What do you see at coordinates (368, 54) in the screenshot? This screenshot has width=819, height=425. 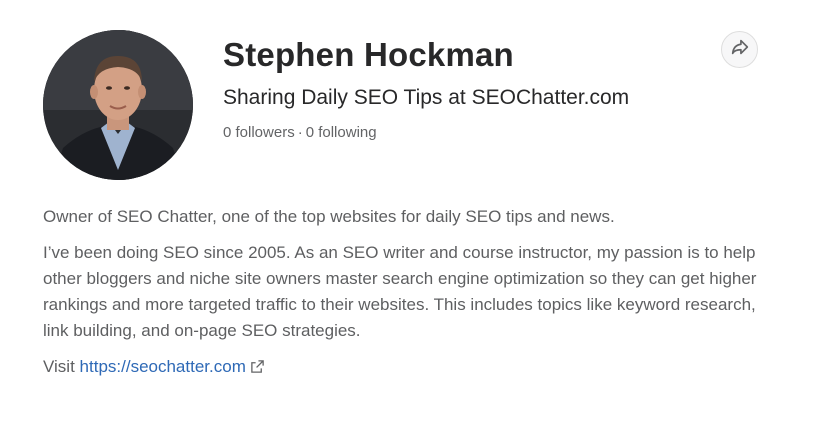 I see `profile-name: Stephen Hockman` at bounding box center [368, 54].